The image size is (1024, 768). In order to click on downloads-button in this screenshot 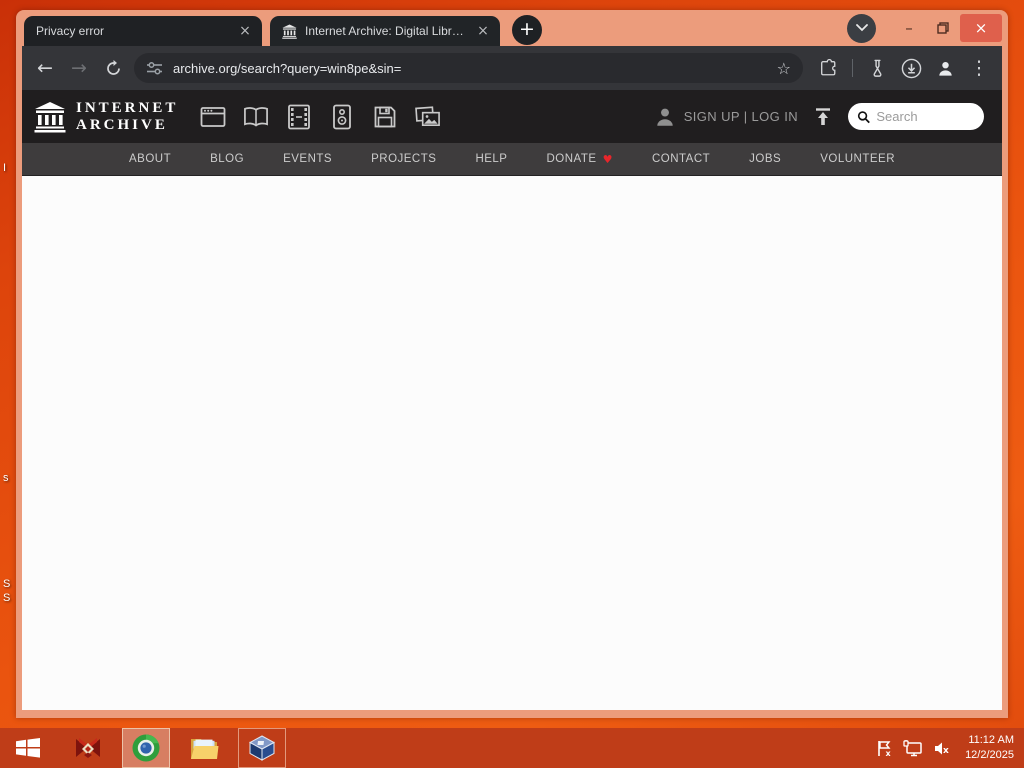, I will do `click(911, 68)`.